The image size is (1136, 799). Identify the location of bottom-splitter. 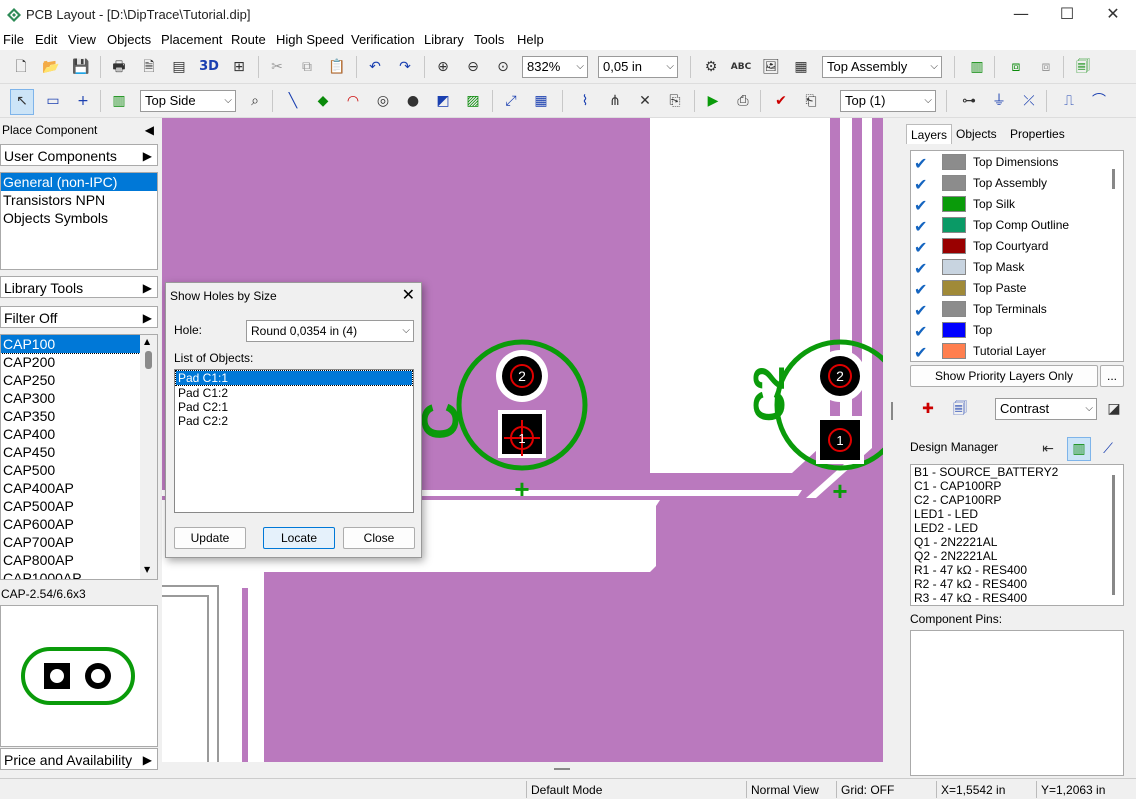
(522, 770).